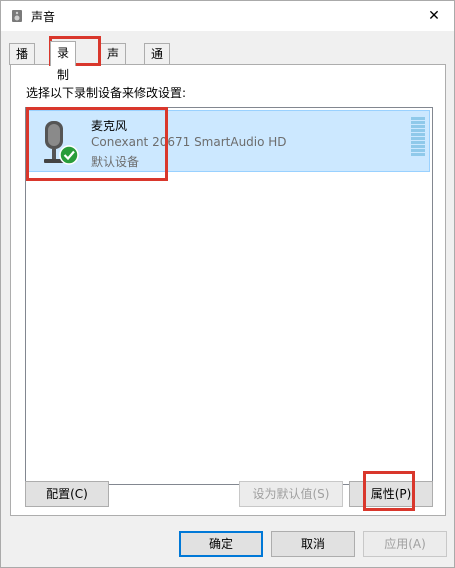  Describe the element at coordinates (17, 16) in the screenshot. I see `speaker-icon` at that location.